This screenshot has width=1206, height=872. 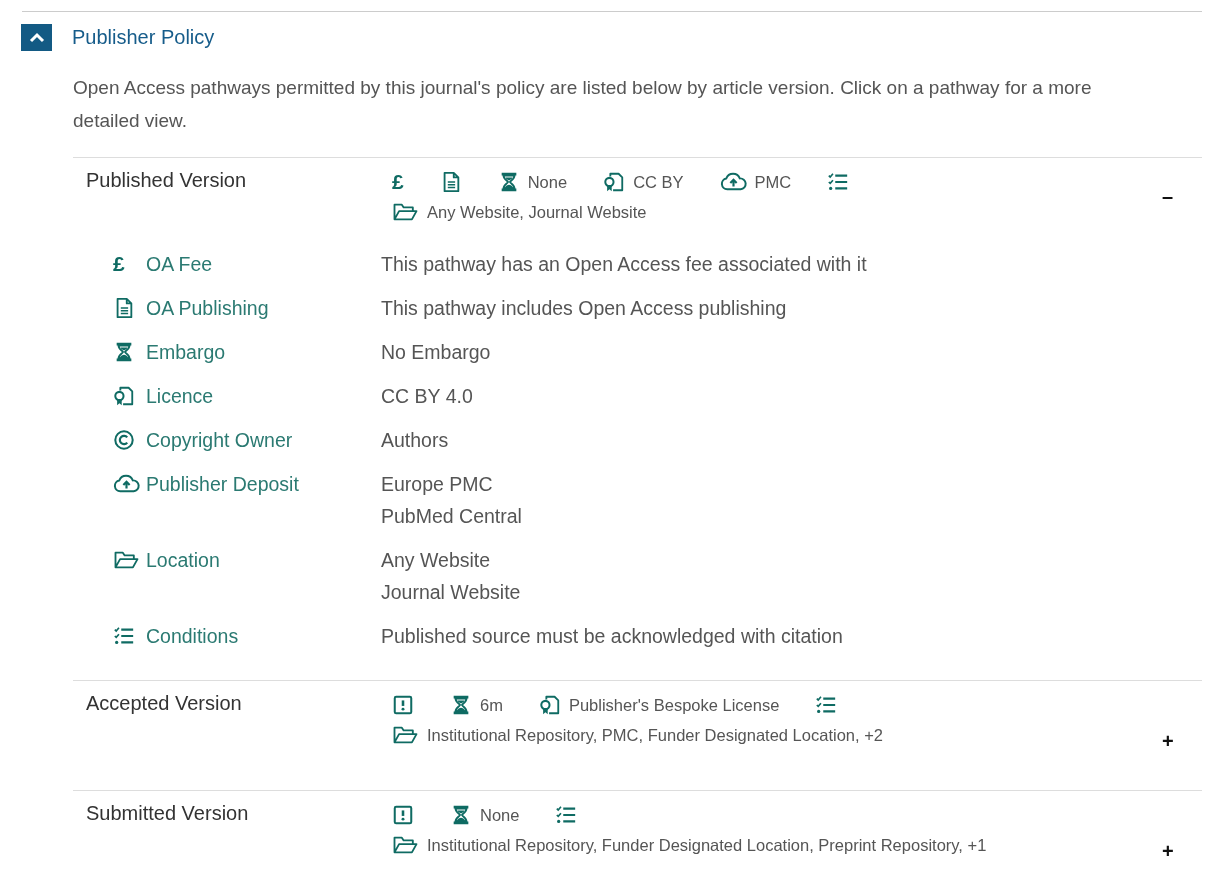 I want to click on detail-label: Licence, so click(x=180, y=396).